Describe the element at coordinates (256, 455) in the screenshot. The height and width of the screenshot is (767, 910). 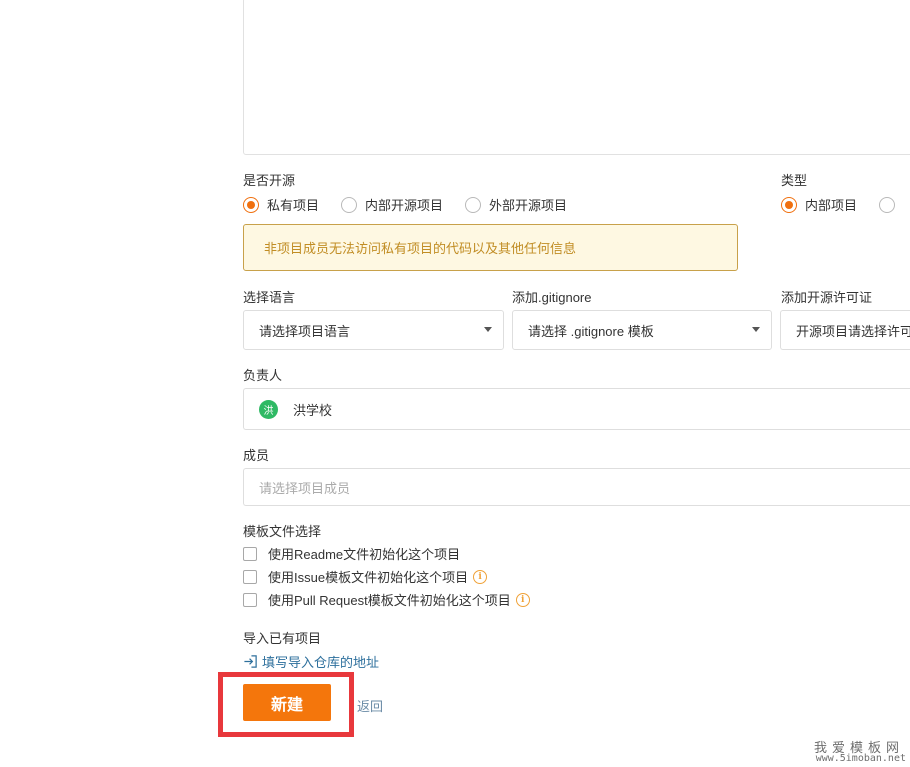
I see `members-label: 成员` at that location.